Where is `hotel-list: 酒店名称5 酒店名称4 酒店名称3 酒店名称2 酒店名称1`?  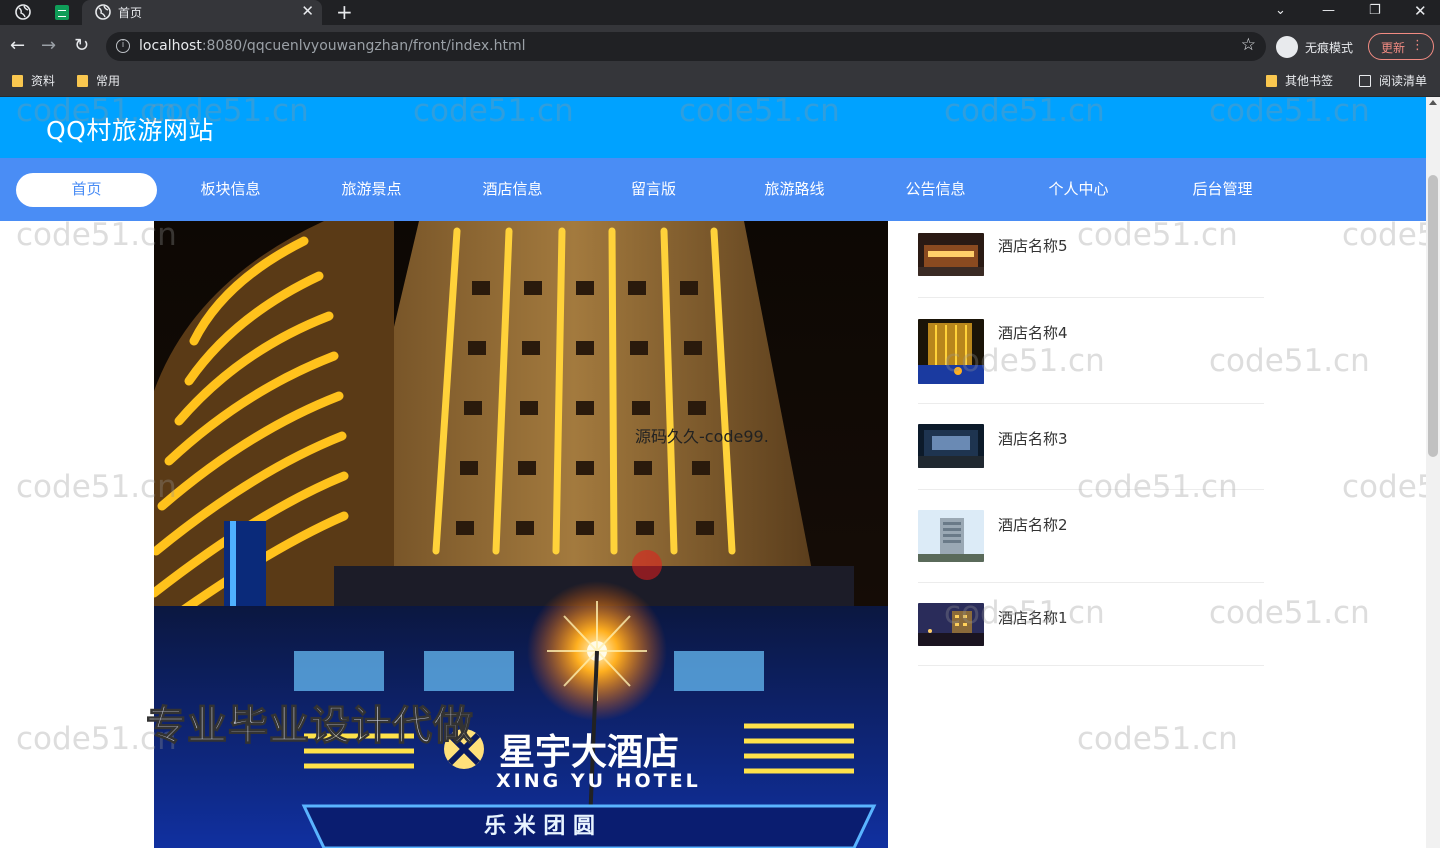
hotel-list: 酒店名称5 酒店名称4 酒店名称3 酒店名称2 酒店名称1 is located at coordinates (1091, 443).